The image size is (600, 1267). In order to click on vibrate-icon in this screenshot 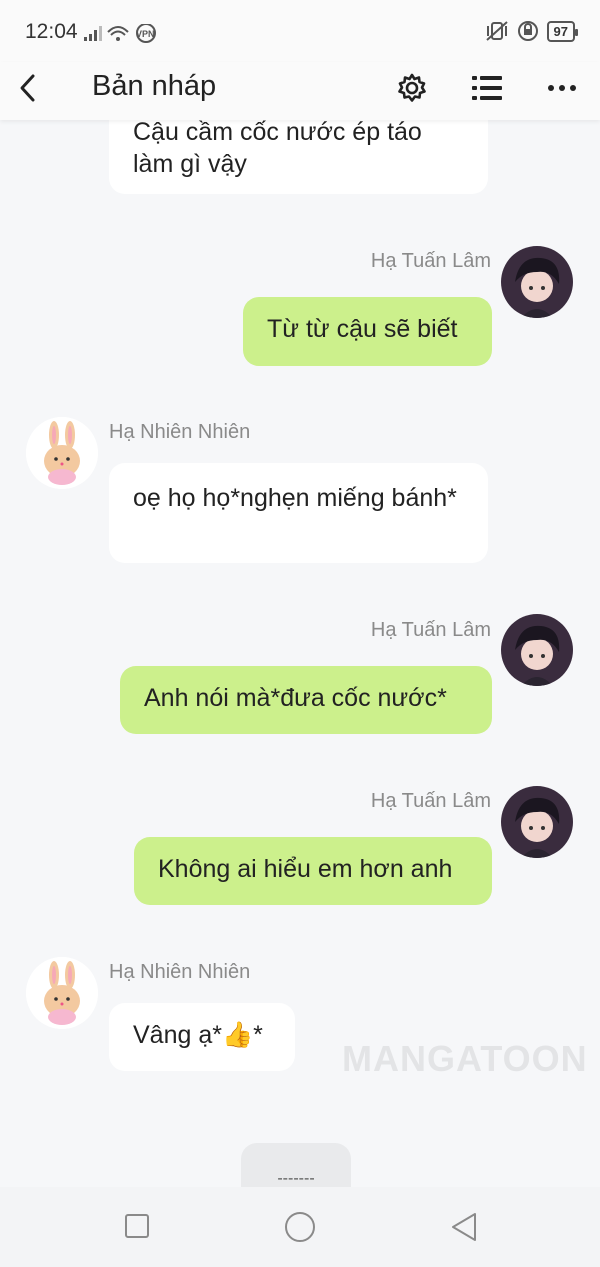, I will do `click(496, 31)`.